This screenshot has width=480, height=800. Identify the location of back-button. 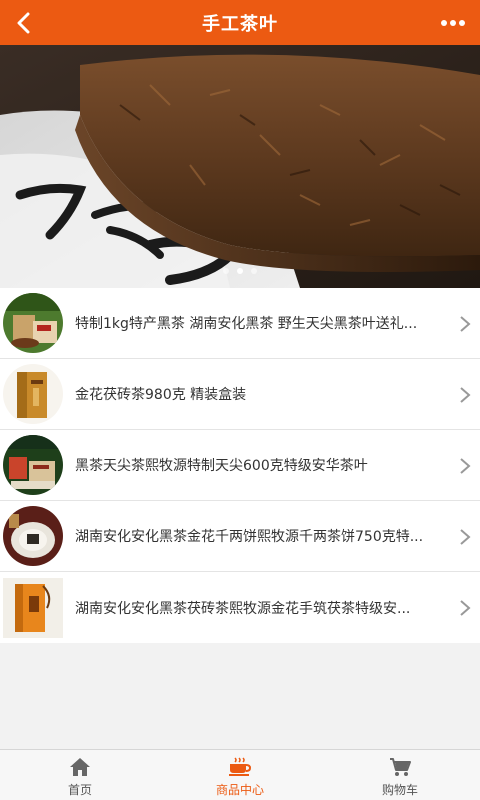
(23, 23).